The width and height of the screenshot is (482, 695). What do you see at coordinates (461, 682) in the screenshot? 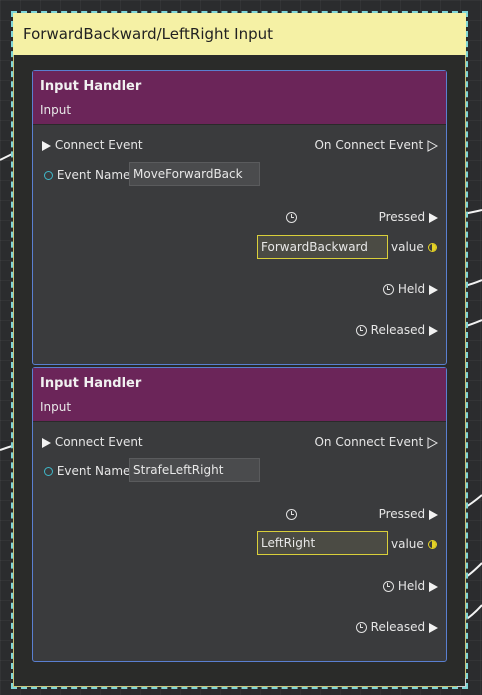
I see `resize-grip-icon` at bounding box center [461, 682].